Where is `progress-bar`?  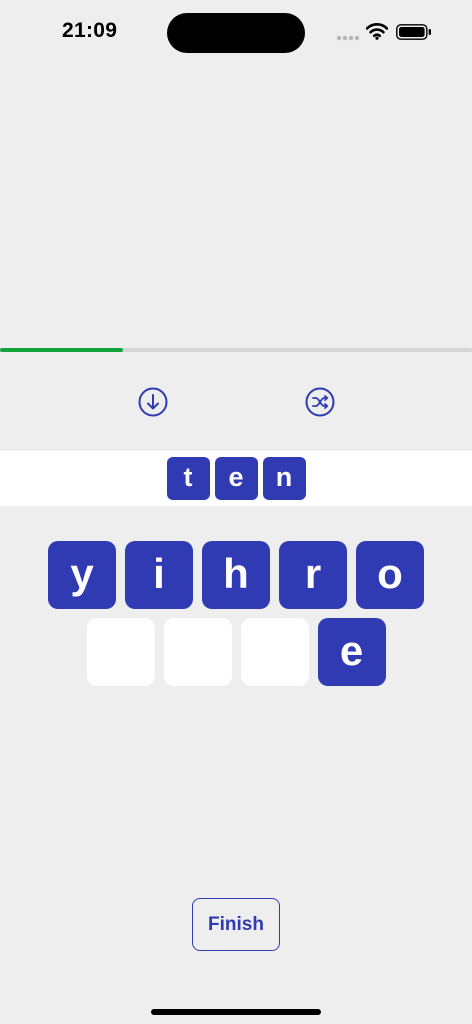
progress-bar is located at coordinates (236, 350).